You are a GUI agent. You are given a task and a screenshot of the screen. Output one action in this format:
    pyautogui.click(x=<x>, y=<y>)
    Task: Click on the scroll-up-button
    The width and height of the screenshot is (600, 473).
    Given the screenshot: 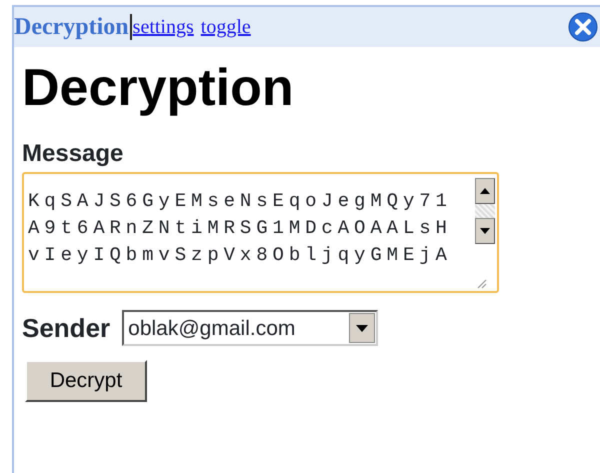 What is the action you would take?
    pyautogui.click(x=485, y=191)
    